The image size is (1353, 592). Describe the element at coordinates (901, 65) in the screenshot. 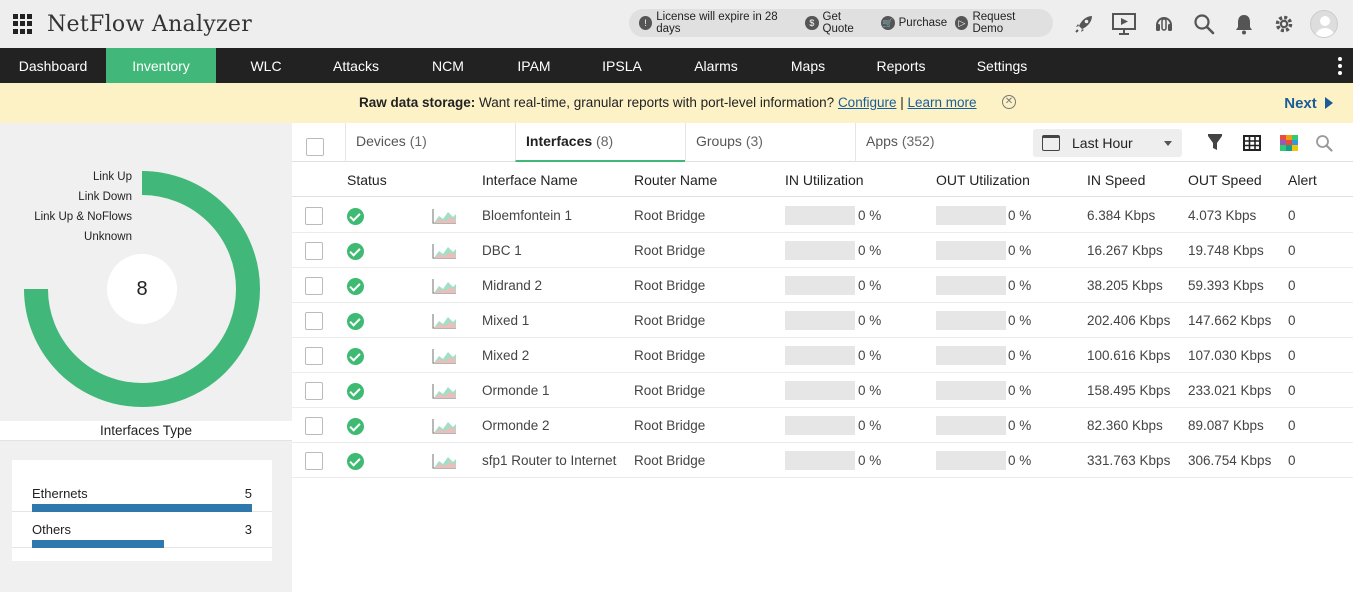

I see `nav-reports: Reports` at that location.